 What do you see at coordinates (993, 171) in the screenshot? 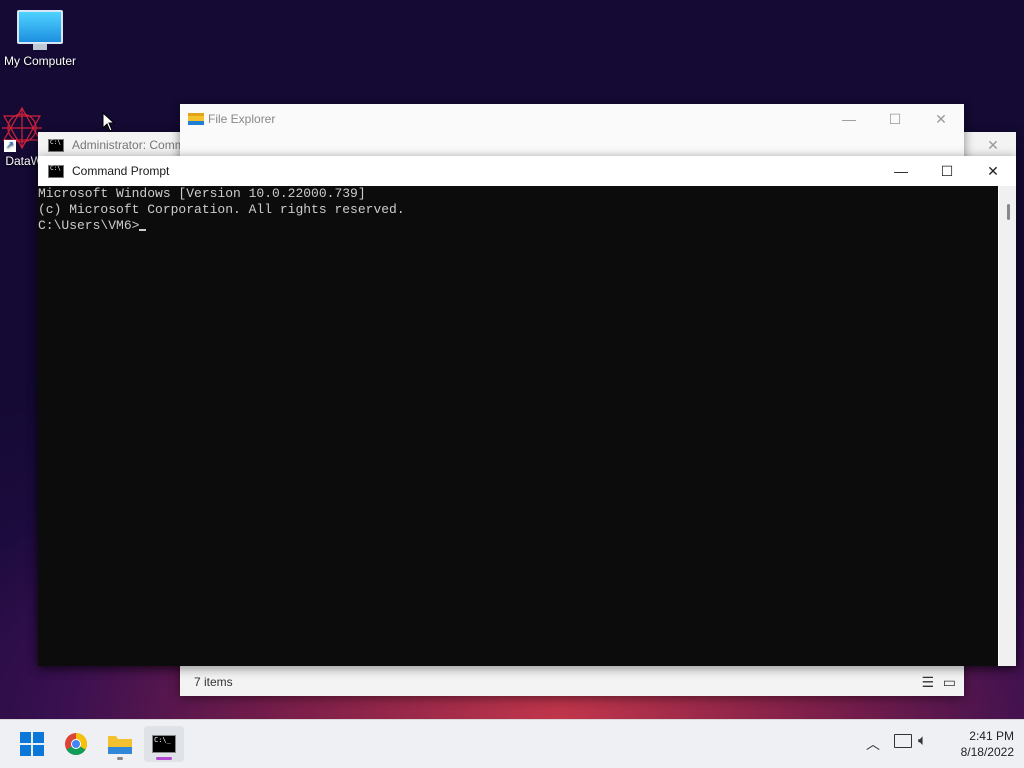
I see `cmd-close-button: ✕` at bounding box center [993, 171].